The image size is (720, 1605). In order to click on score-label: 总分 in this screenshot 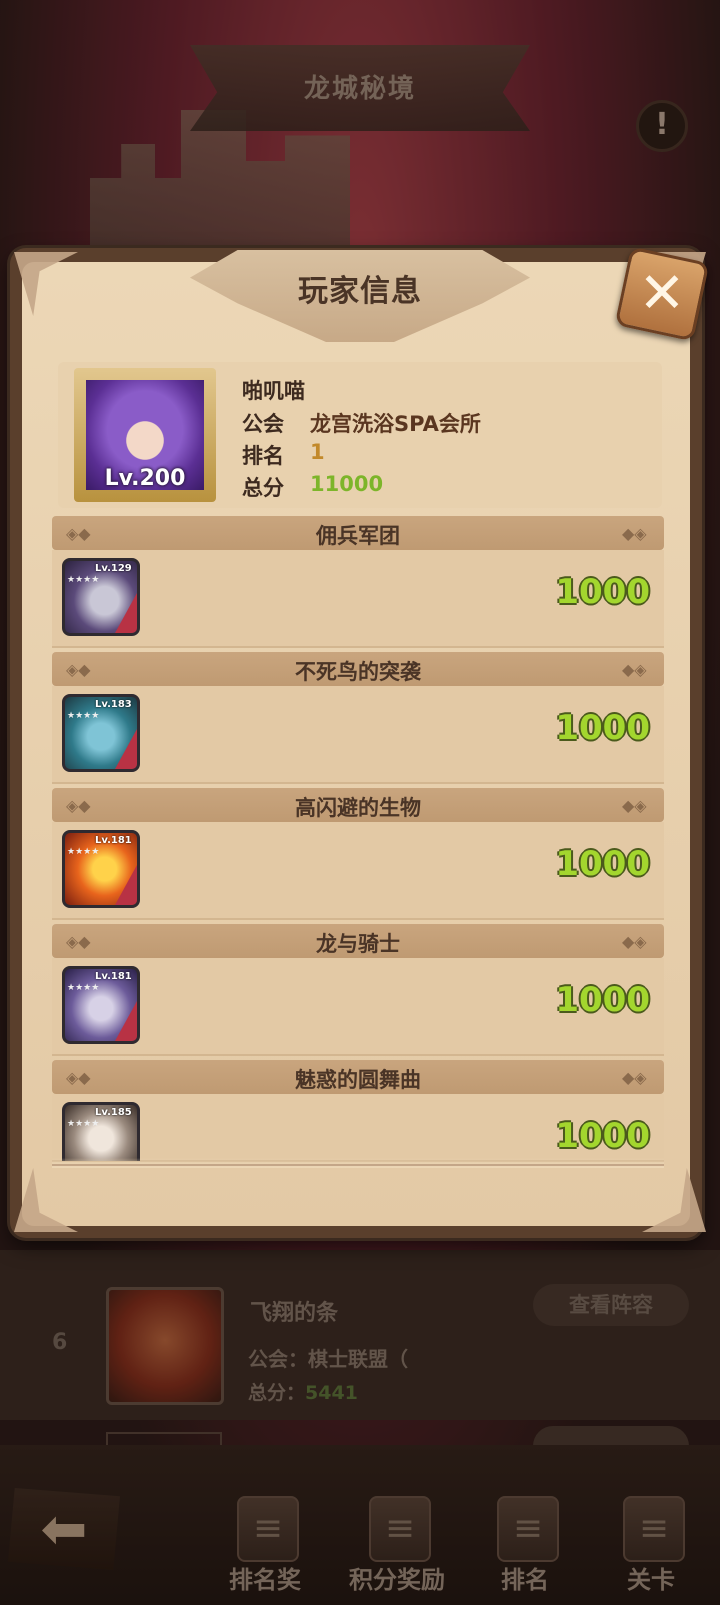, I will do `click(263, 488)`.